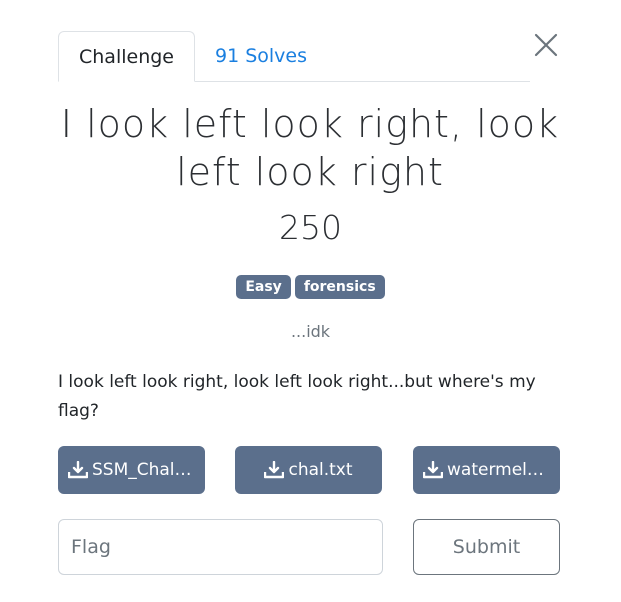 Image resolution: width=621 pixels, height=602 pixels. What do you see at coordinates (126, 56) in the screenshot?
I see `tab-challenge: Challenge` at bounding box center [126, 56].